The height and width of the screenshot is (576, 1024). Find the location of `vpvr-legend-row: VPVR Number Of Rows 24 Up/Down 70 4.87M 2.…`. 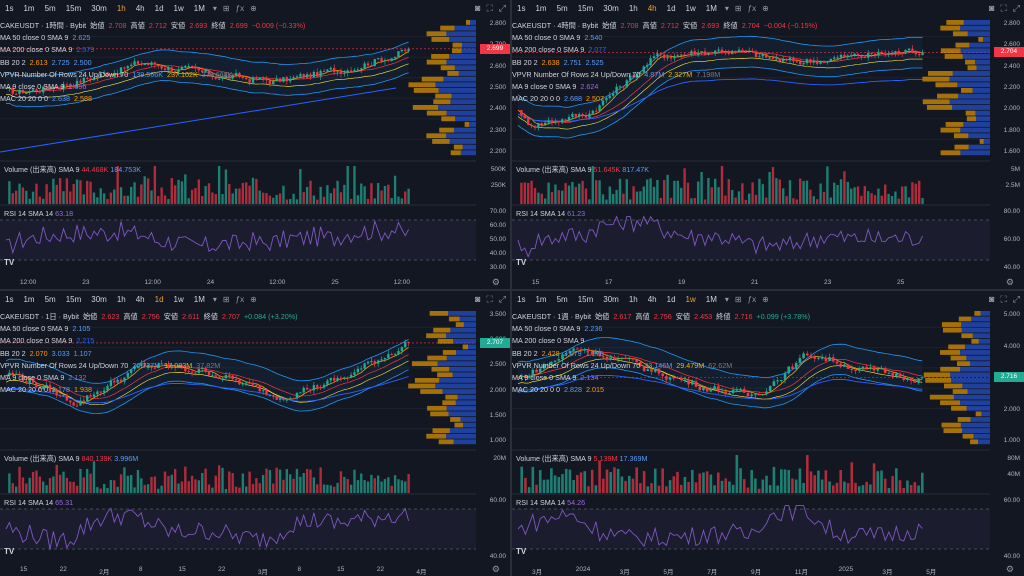

vpvr-legend-row: VPVR Number Of Rows 24 Up/Down 70 4.87M 2.… is located at coordinates (664, 75).